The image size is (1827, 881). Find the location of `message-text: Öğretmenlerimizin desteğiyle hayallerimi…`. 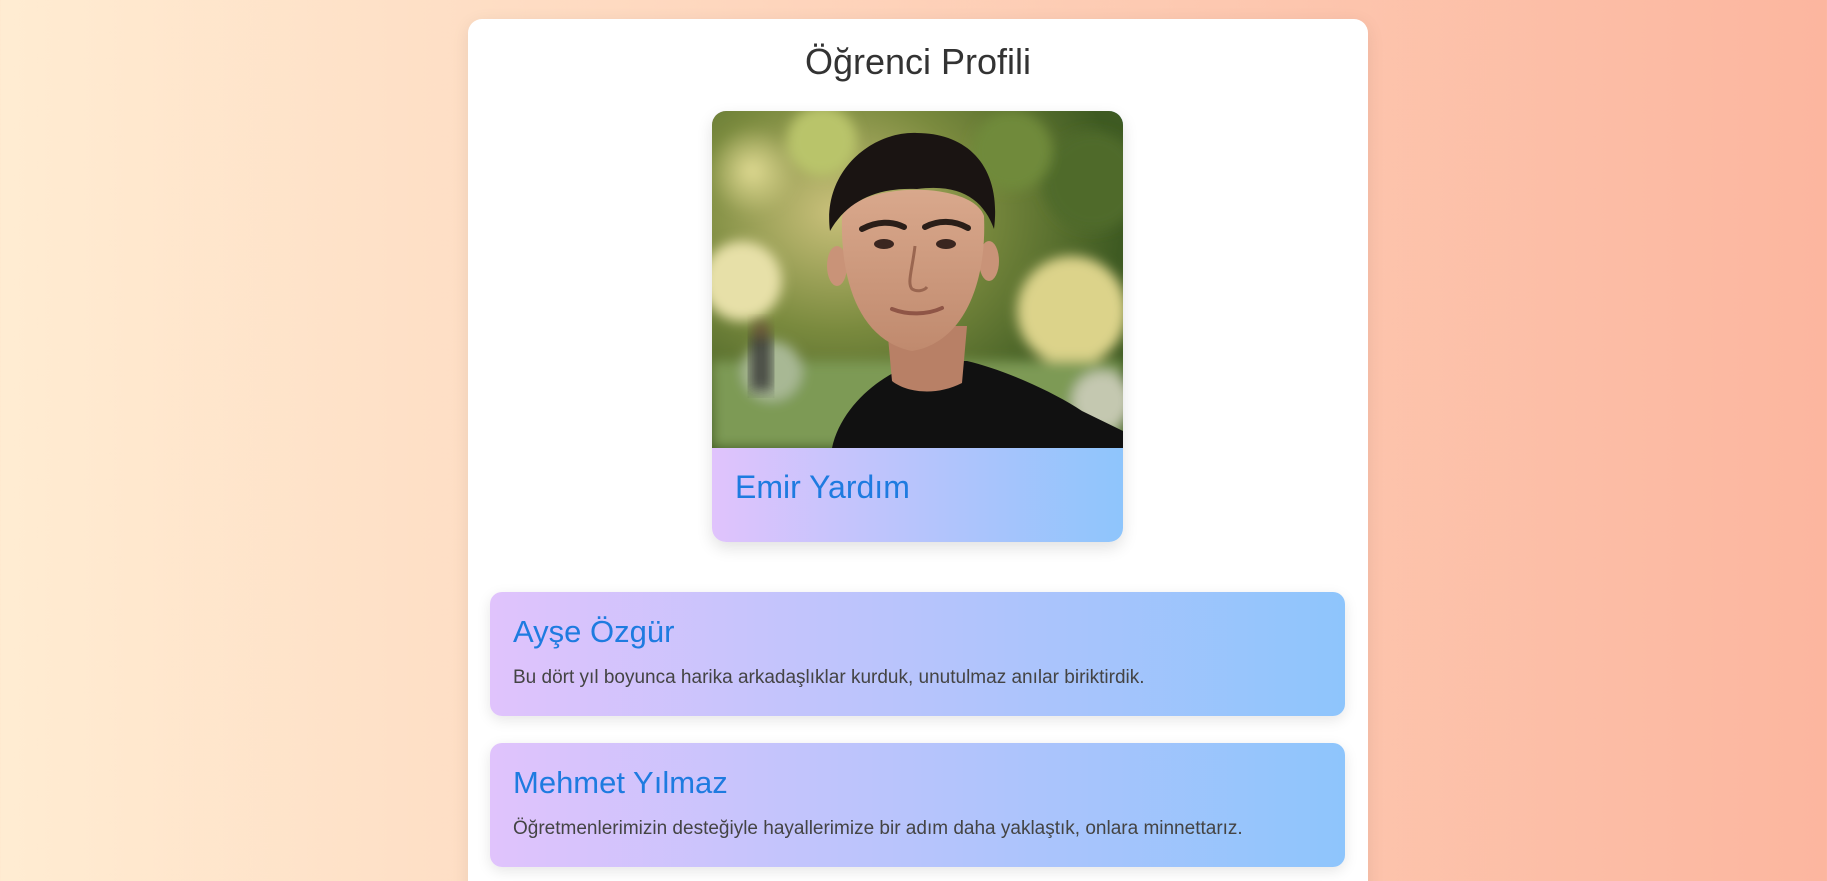

message-text: Öğretmenlerimizin desteğiyle hayallerimi… is located at coordinates (878, 828).